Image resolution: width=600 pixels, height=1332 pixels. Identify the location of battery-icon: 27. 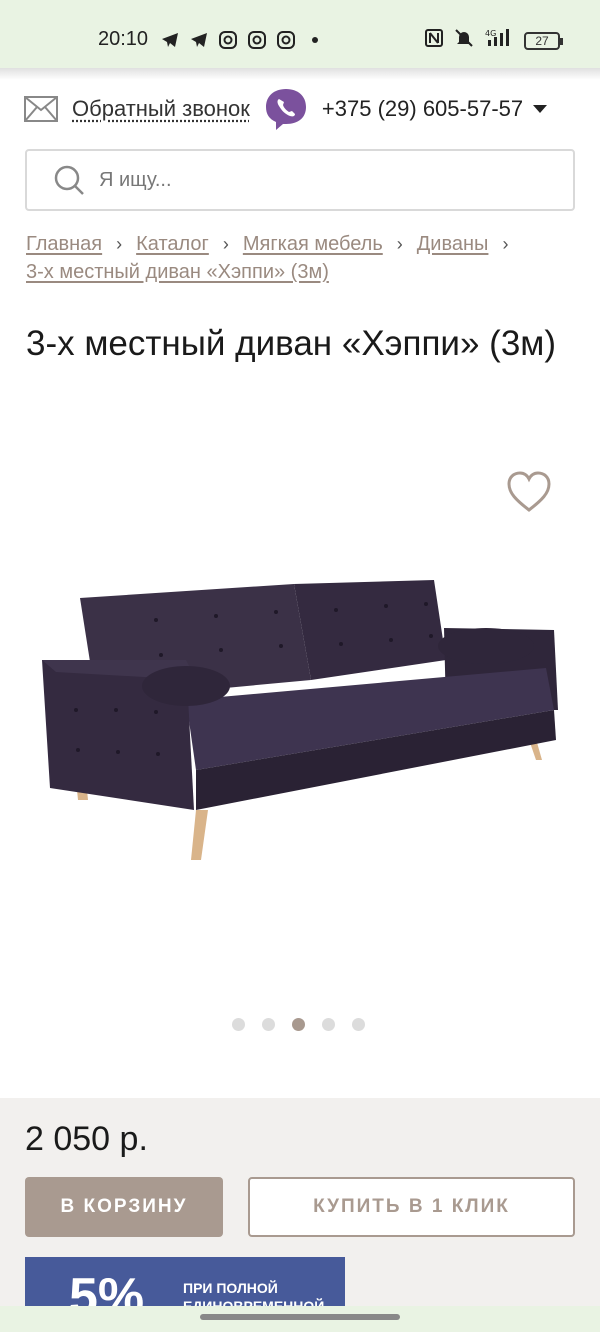
(543, 40).